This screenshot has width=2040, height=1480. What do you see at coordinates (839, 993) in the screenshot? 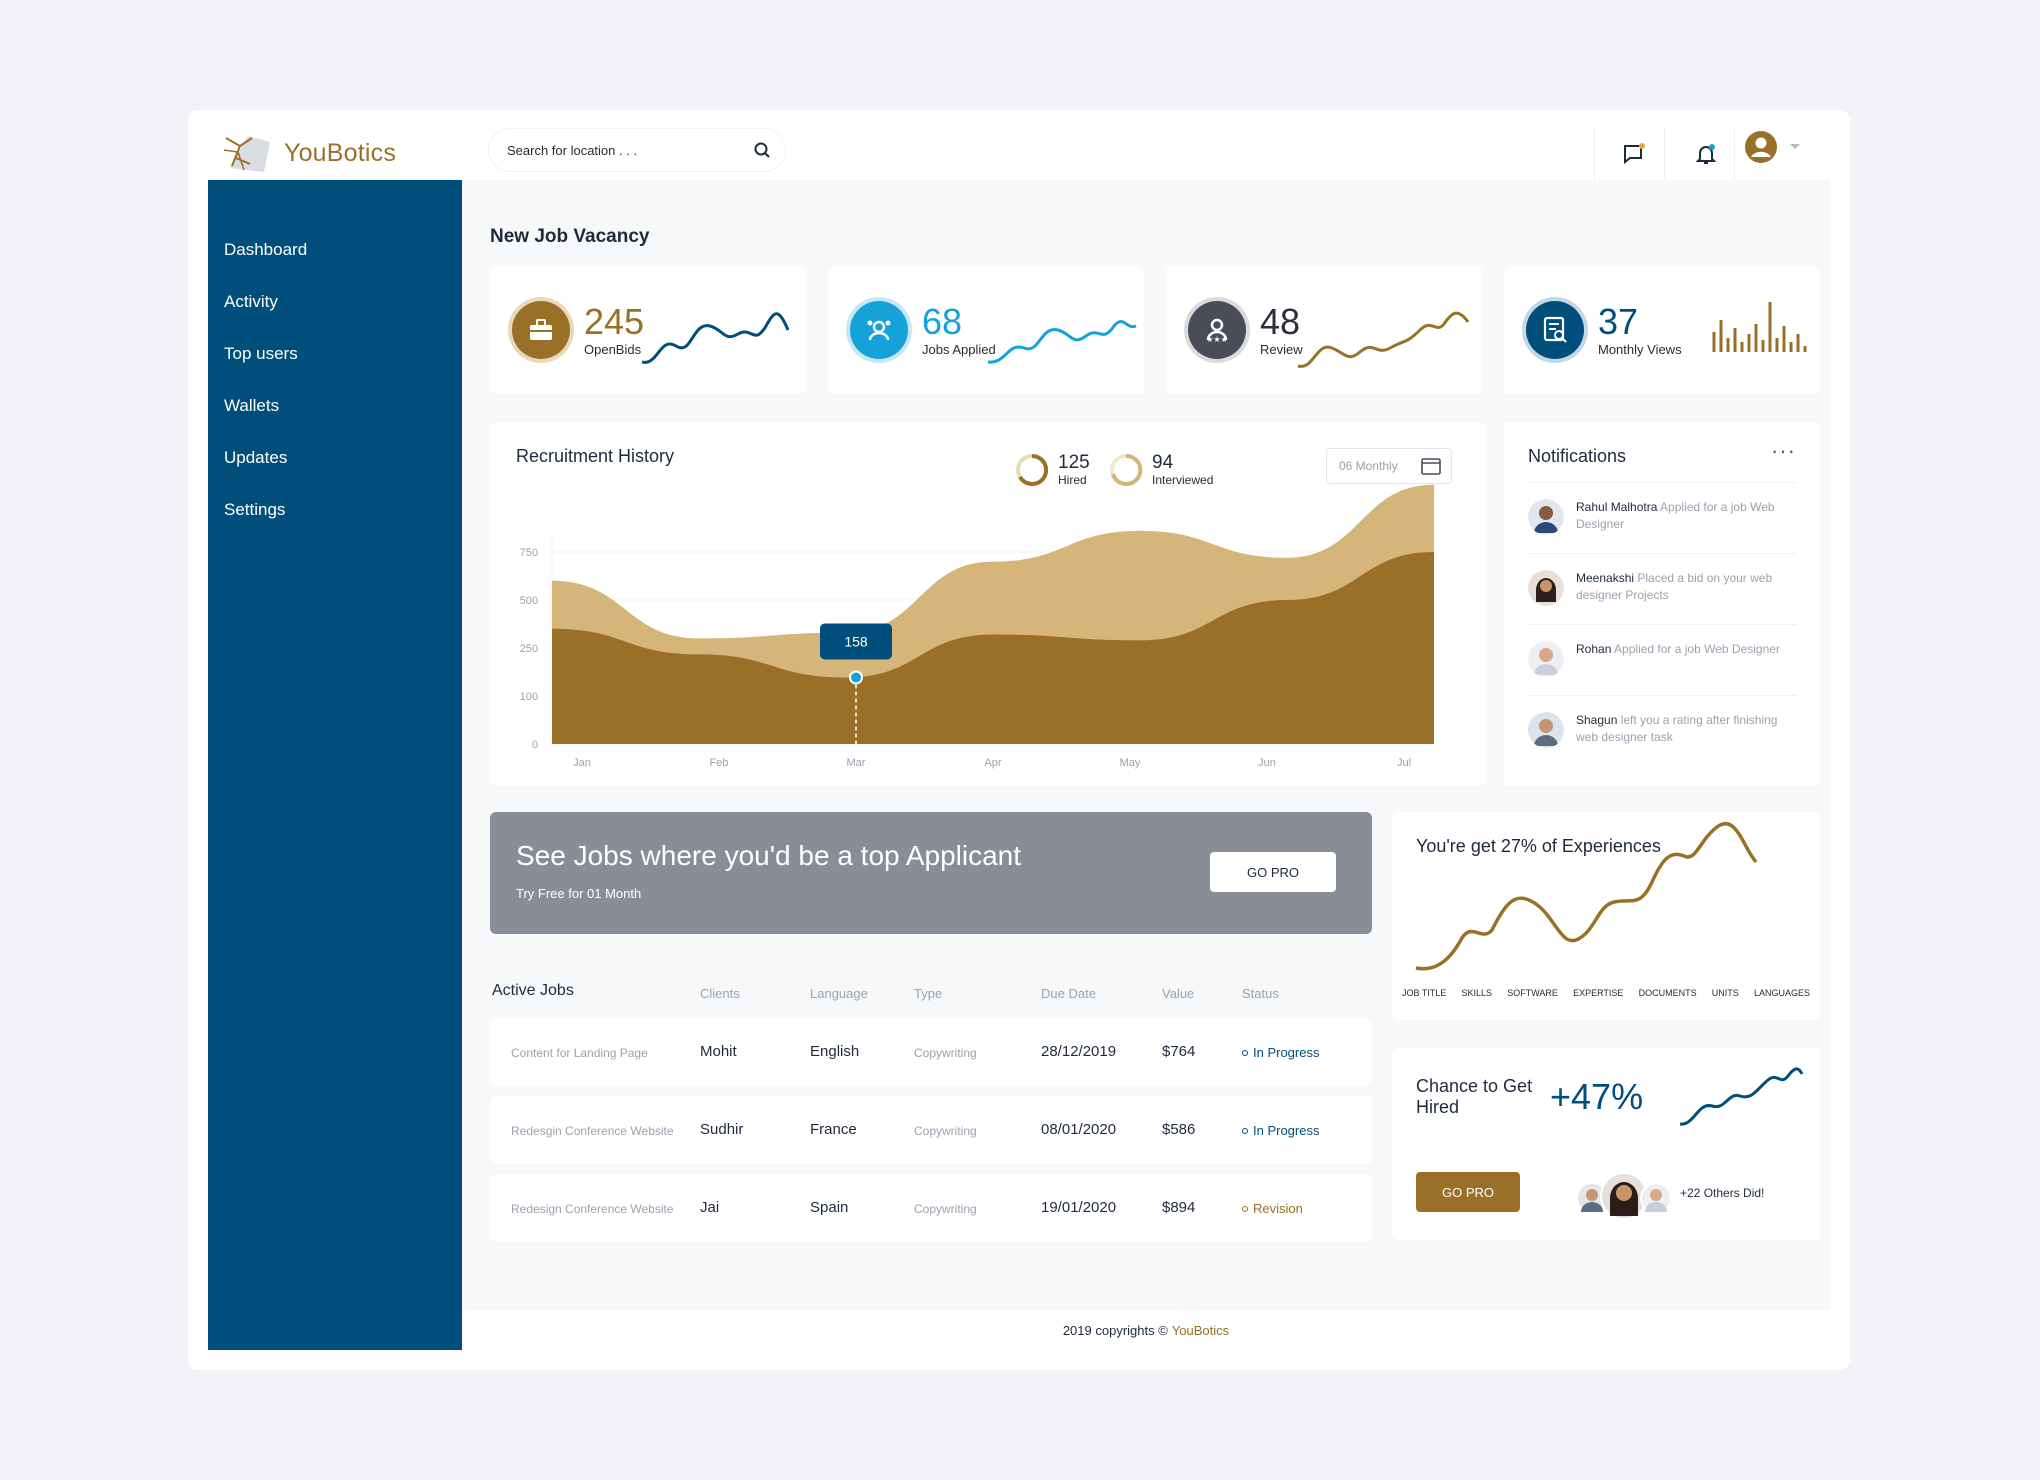
I see `column-header: Language` at bounding box center [839, 993].